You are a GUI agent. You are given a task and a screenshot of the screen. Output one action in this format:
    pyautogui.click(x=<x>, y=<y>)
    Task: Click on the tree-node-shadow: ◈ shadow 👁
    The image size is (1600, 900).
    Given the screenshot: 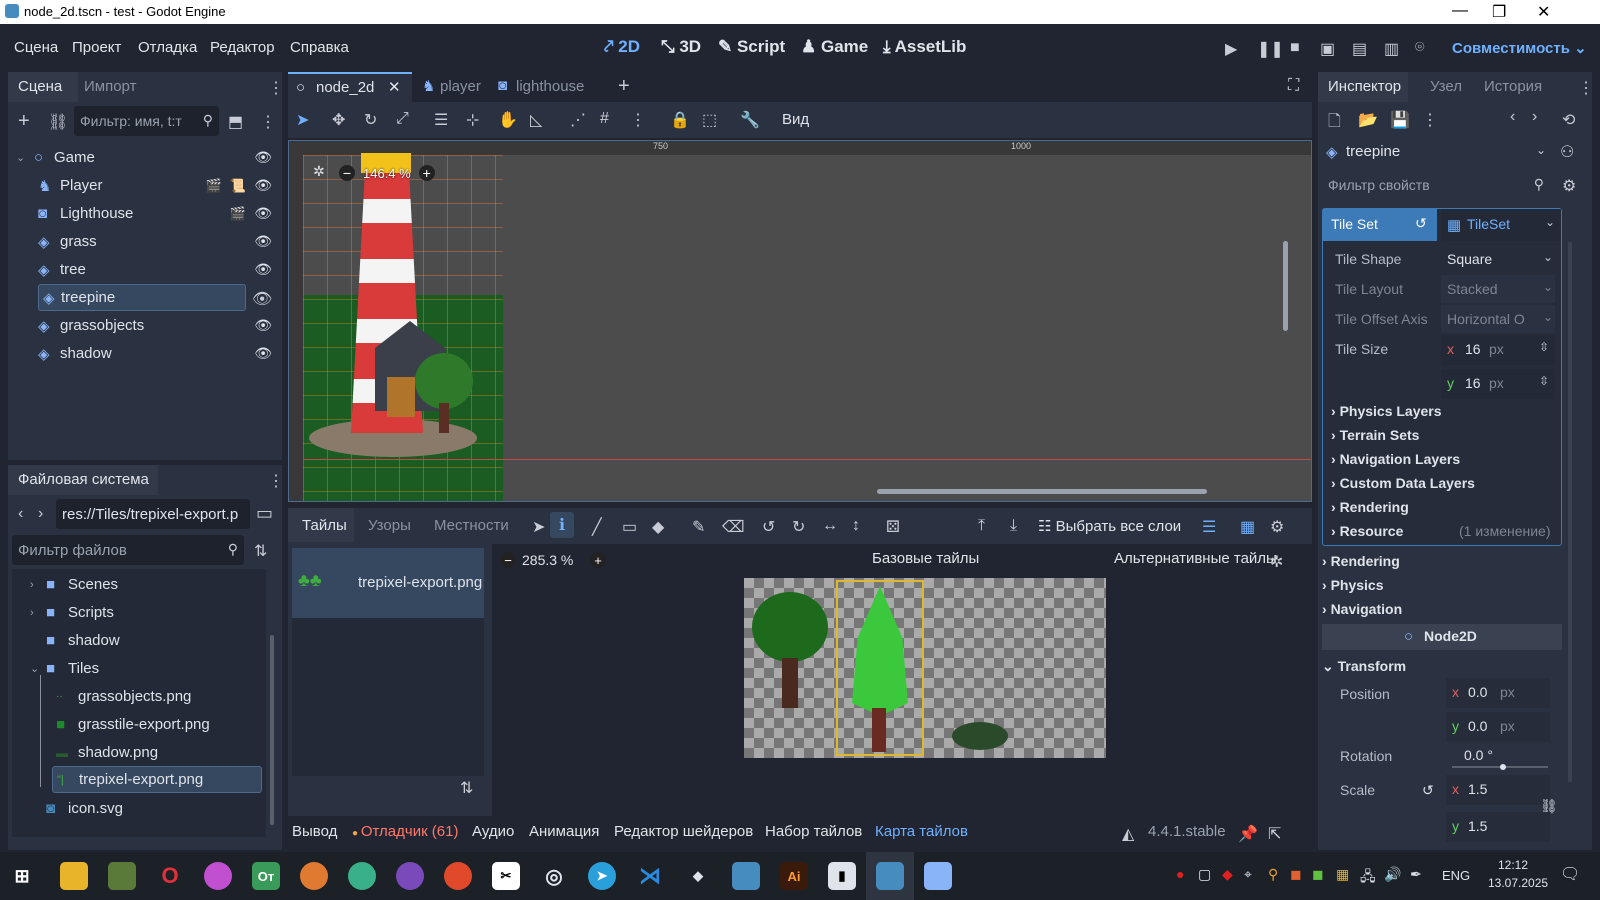 What is the action you would take?
    pyautogui.click(x=155, y=353)
    